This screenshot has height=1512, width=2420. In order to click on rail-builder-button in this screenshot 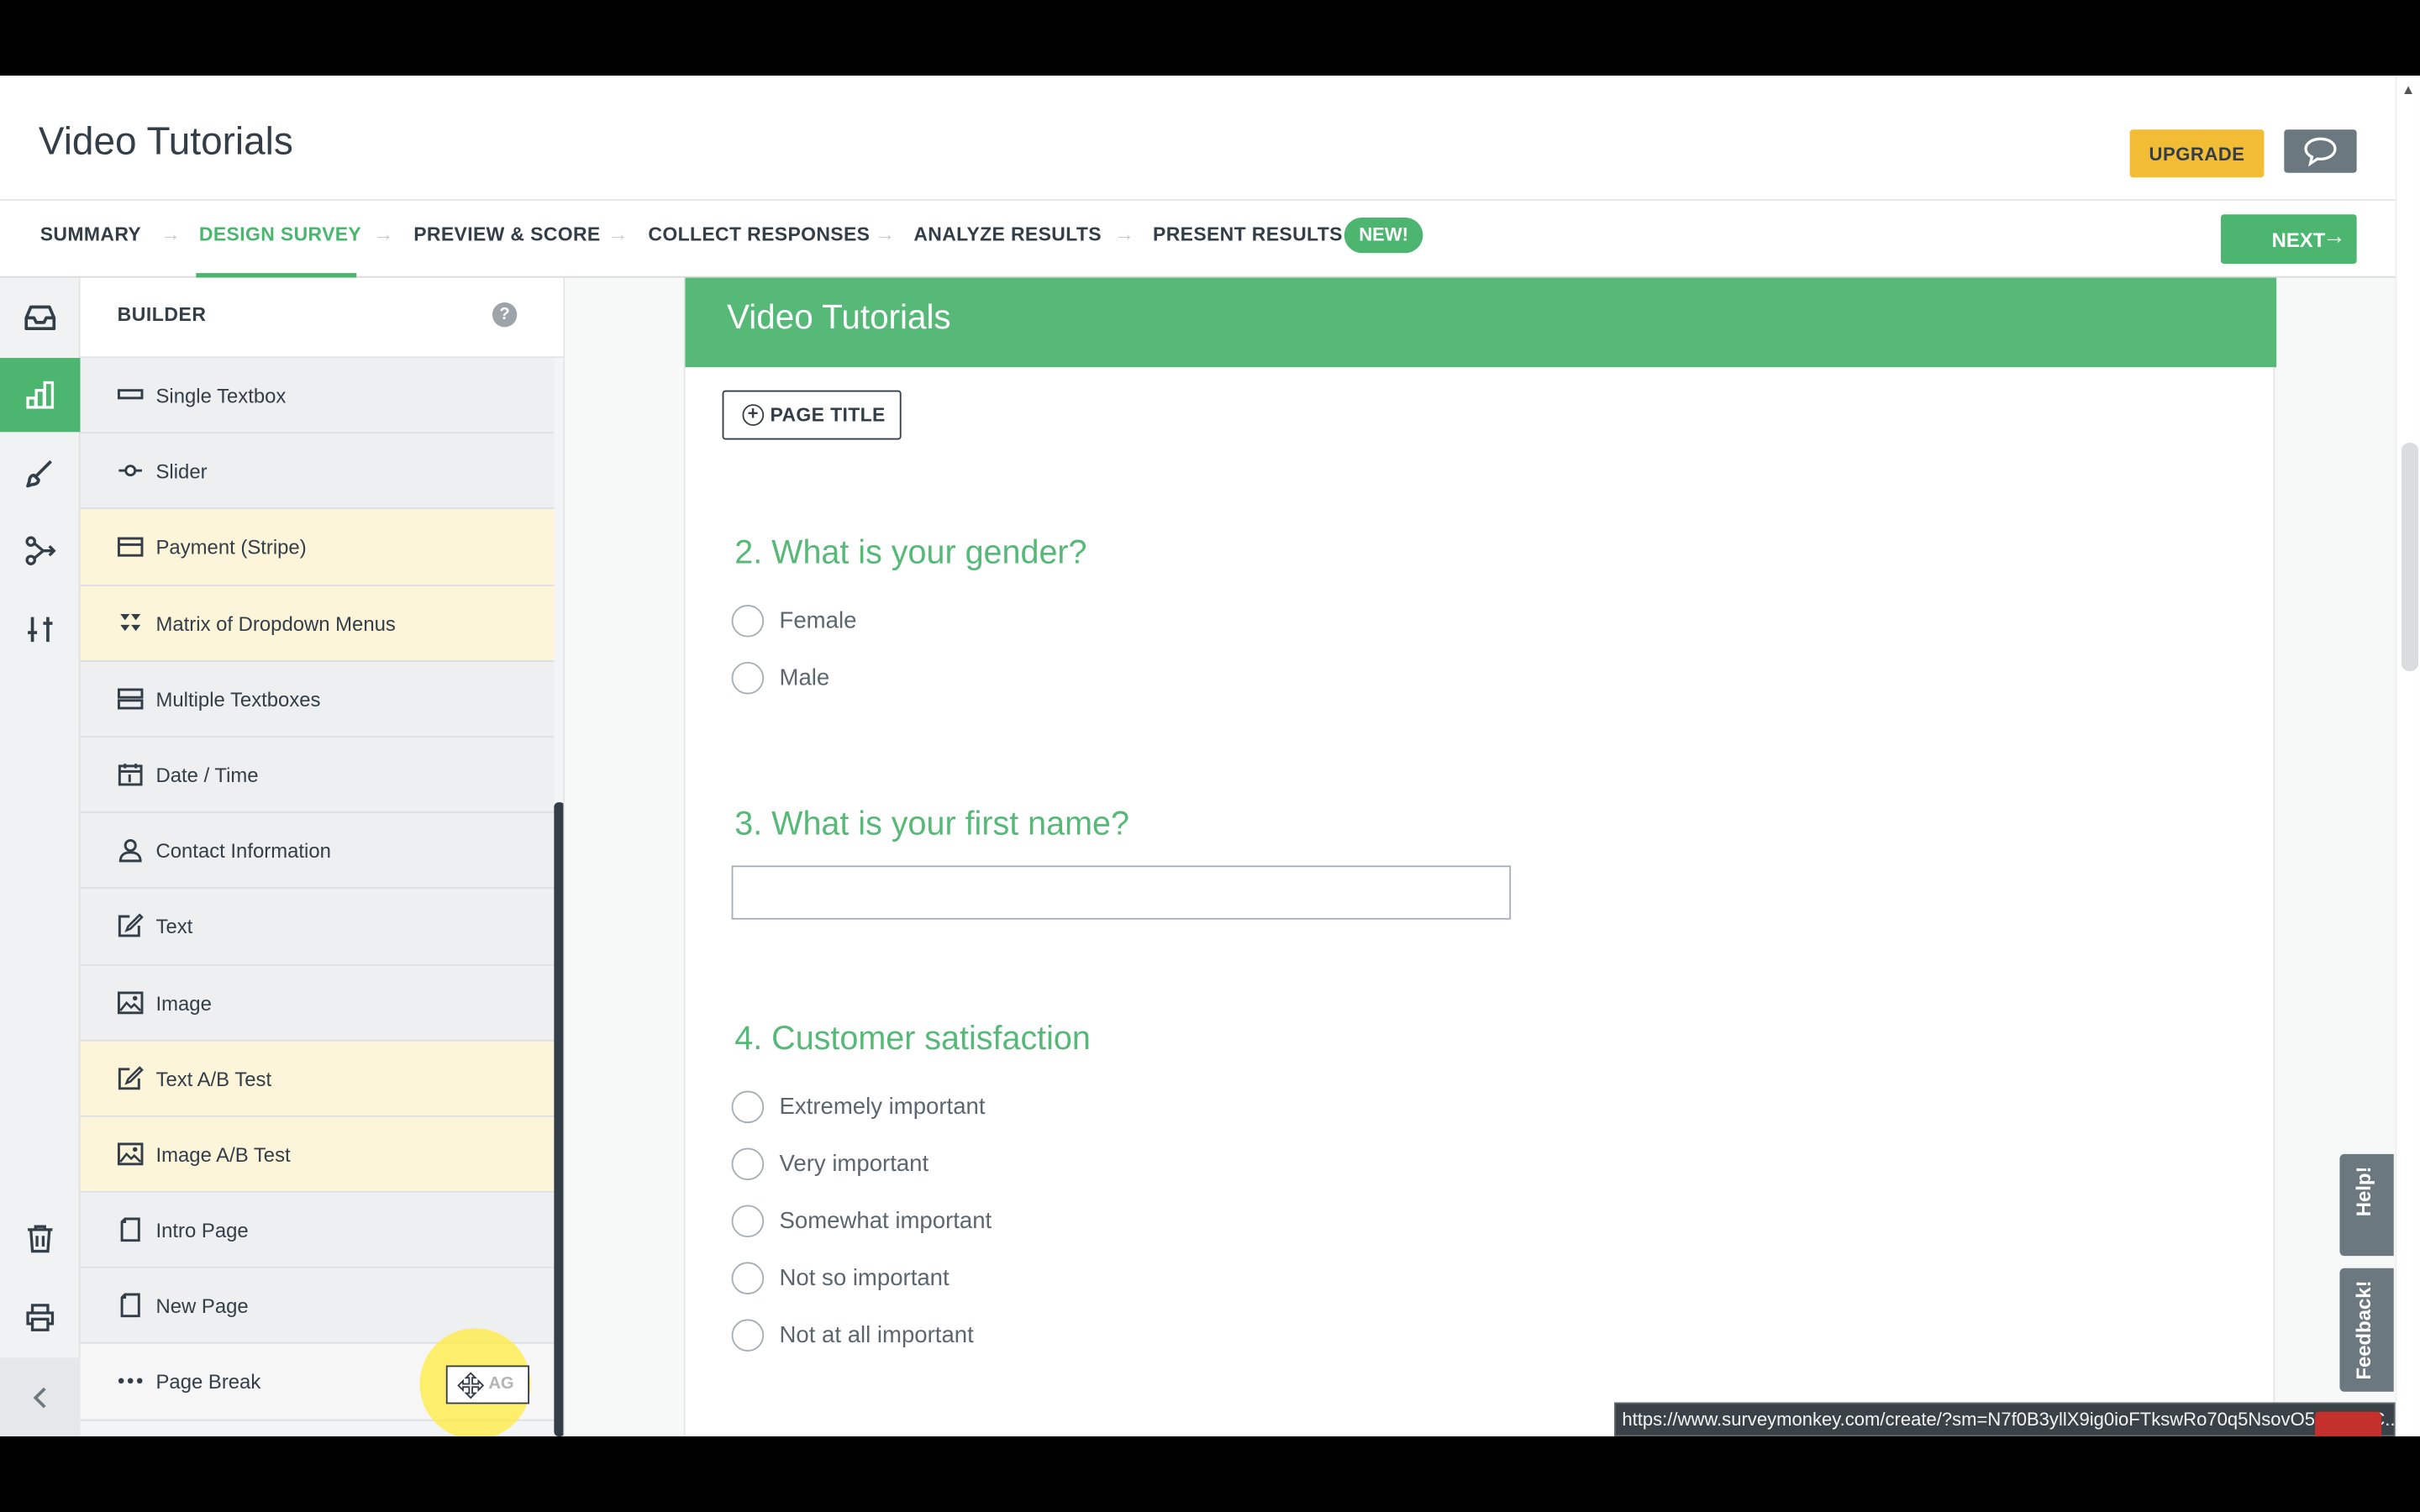, I will do `click(40, 395)`.